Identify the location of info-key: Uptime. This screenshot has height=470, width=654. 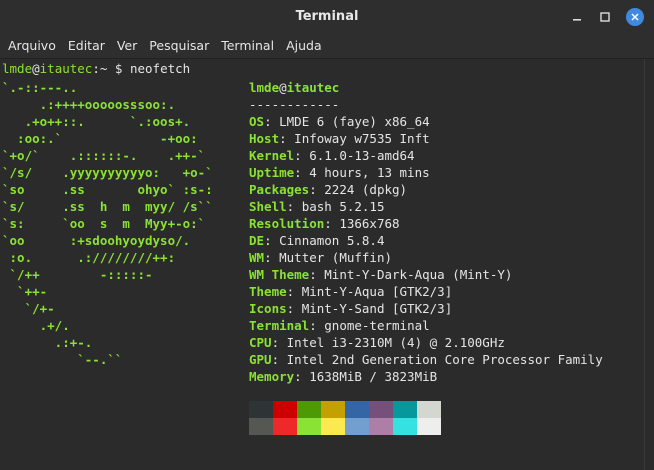
(272, 172).